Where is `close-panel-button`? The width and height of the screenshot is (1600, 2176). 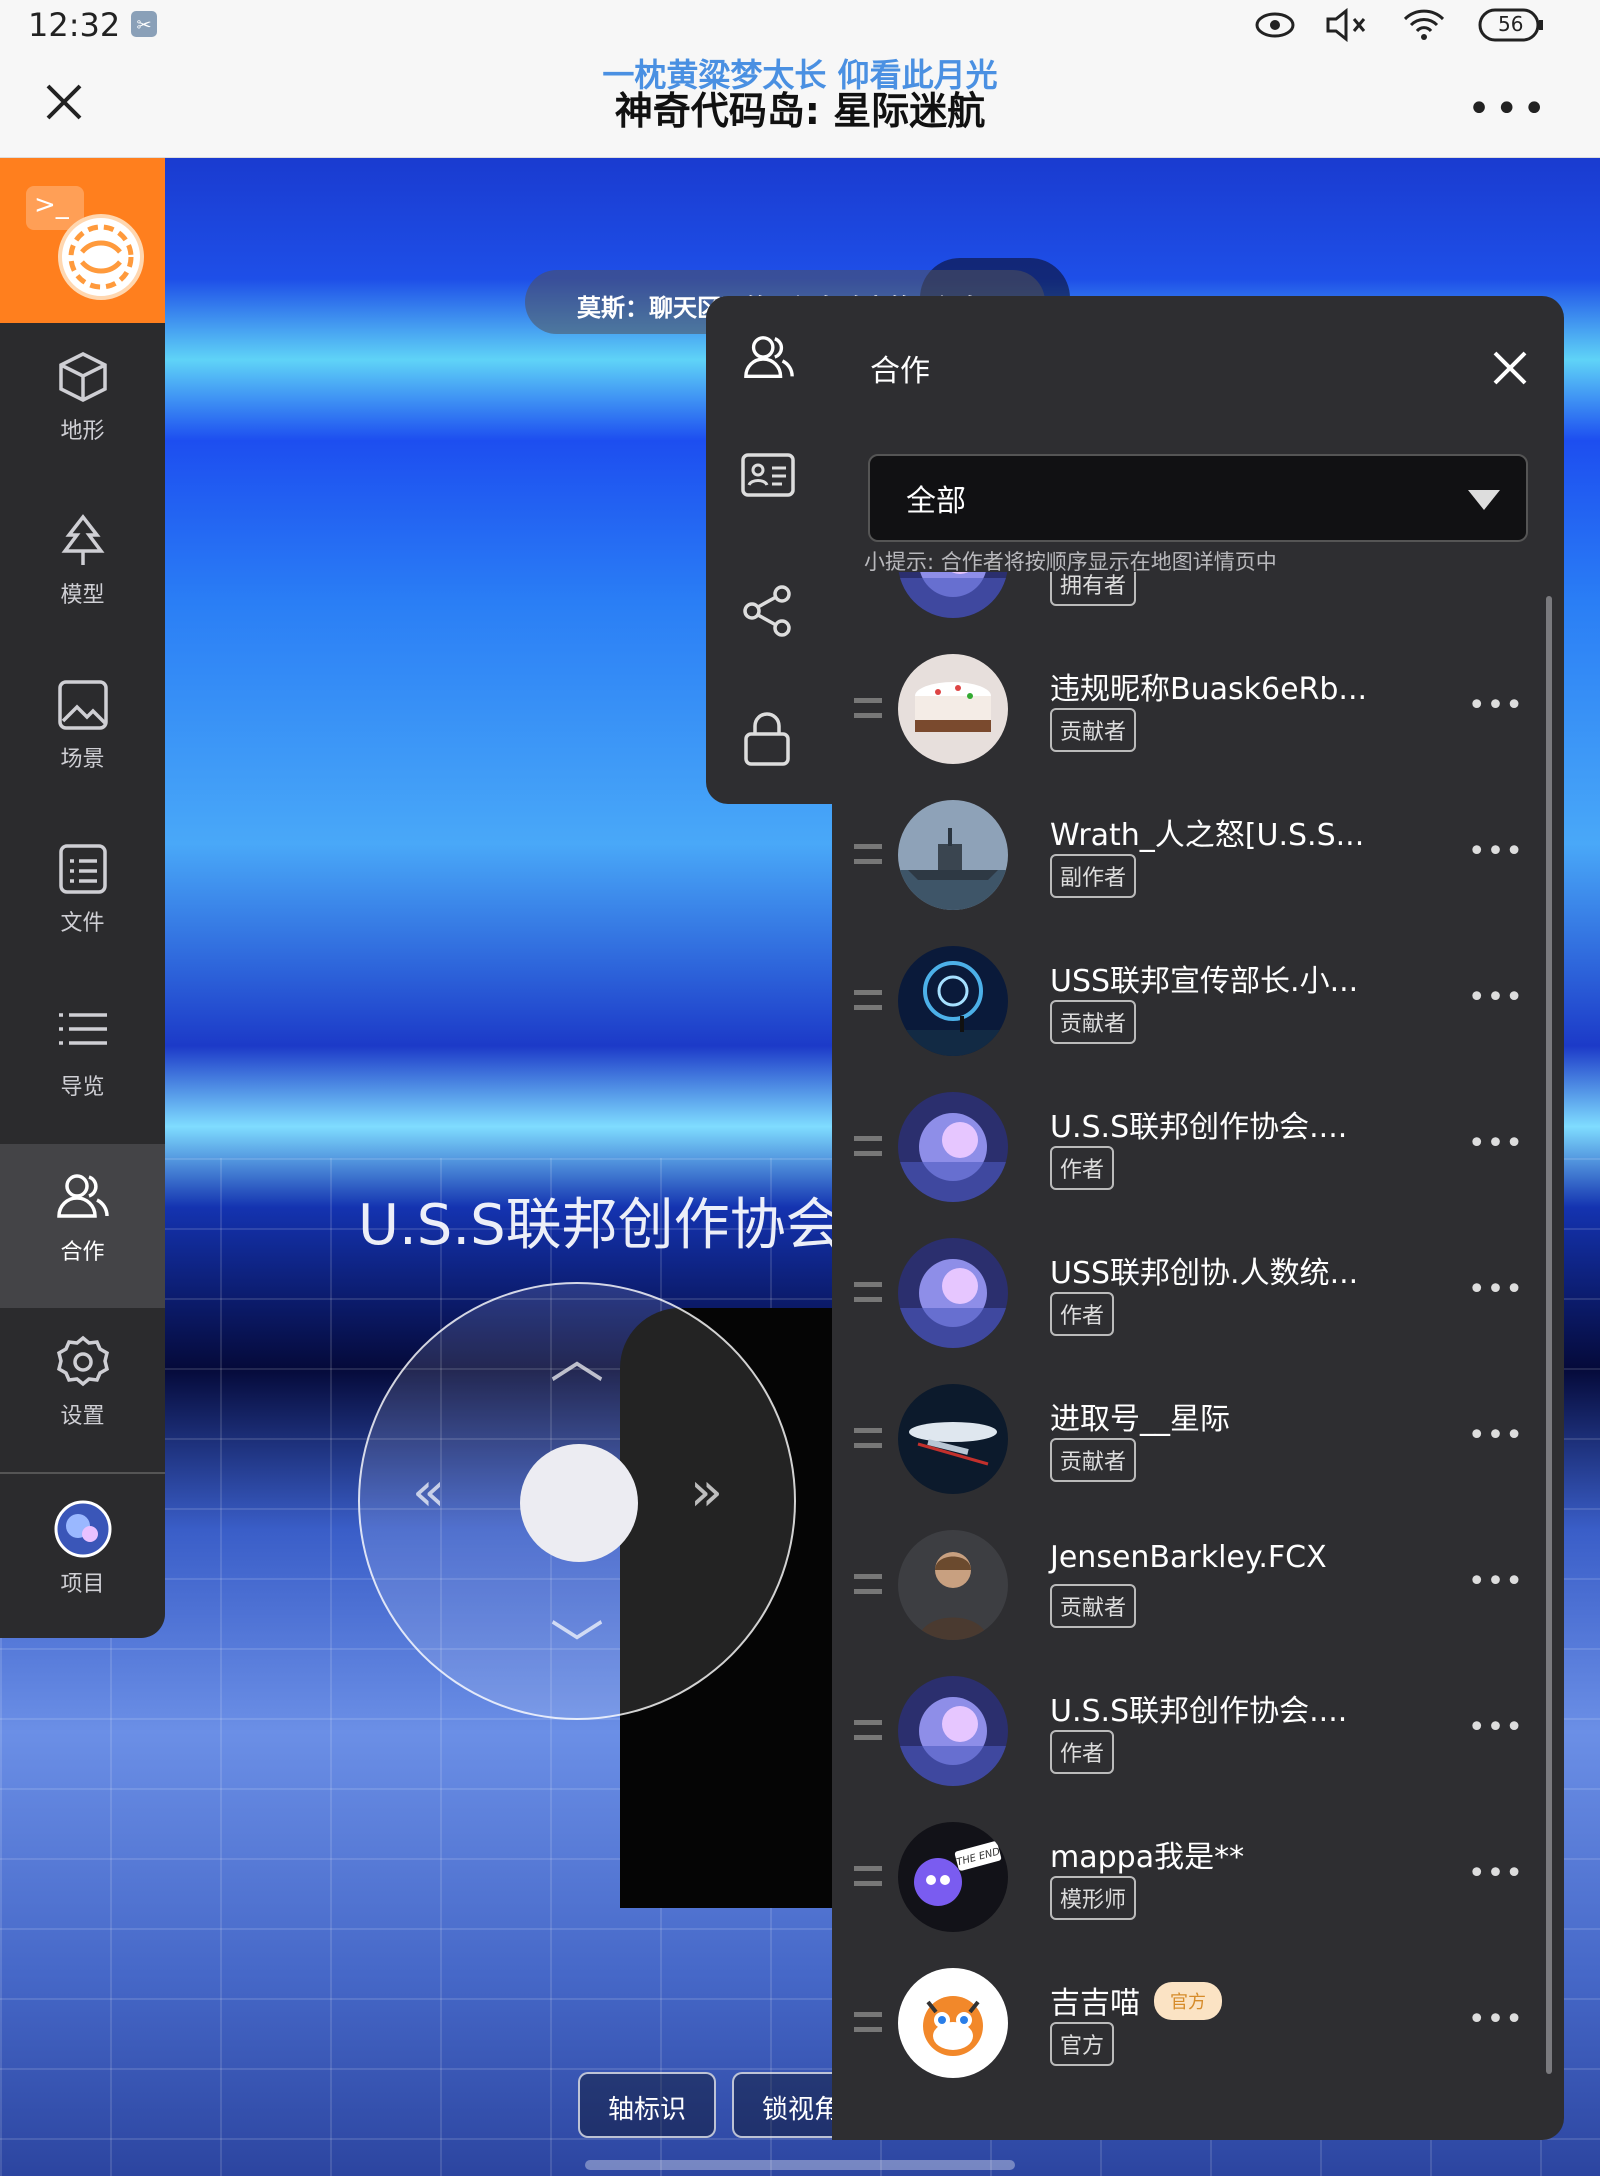
close-panel-button is located at coordinates (1510, 368).